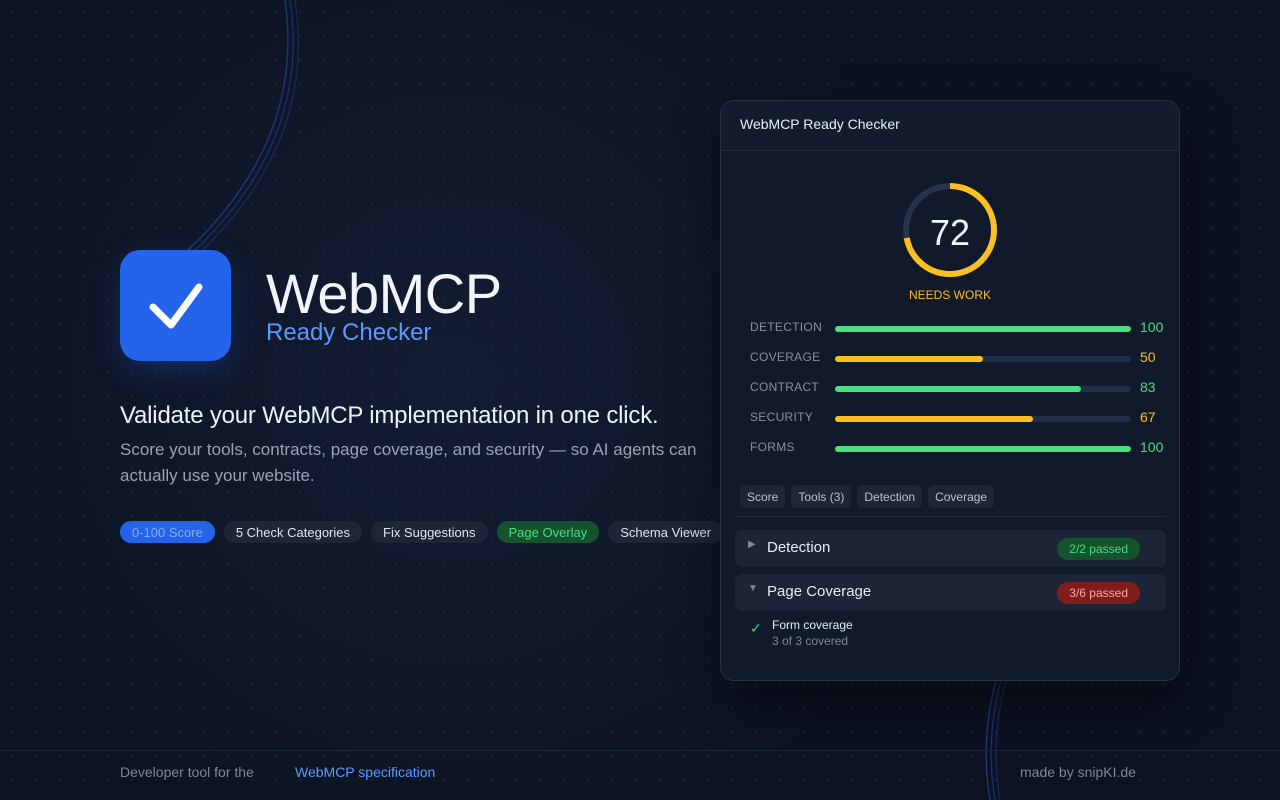 The height and width of the screenshot is (800, 1280). Describe the element at coordinates (950, 126) in the screenshot. I see `card-title: WebMCP Ready Checker` at that location.